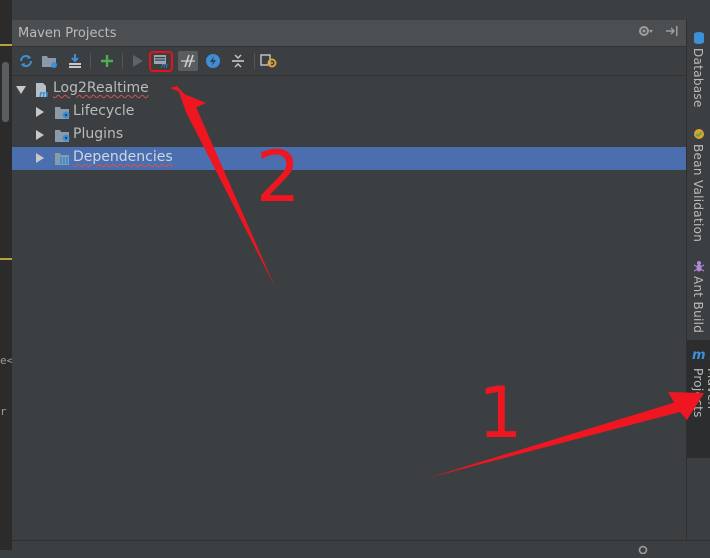 The width and height of the screenshot is (710, 558). What do you see at coordinates (188, 61) in the screenshot?
I see `toggle-offline-mode-icon` at bounding box center [188, 61].